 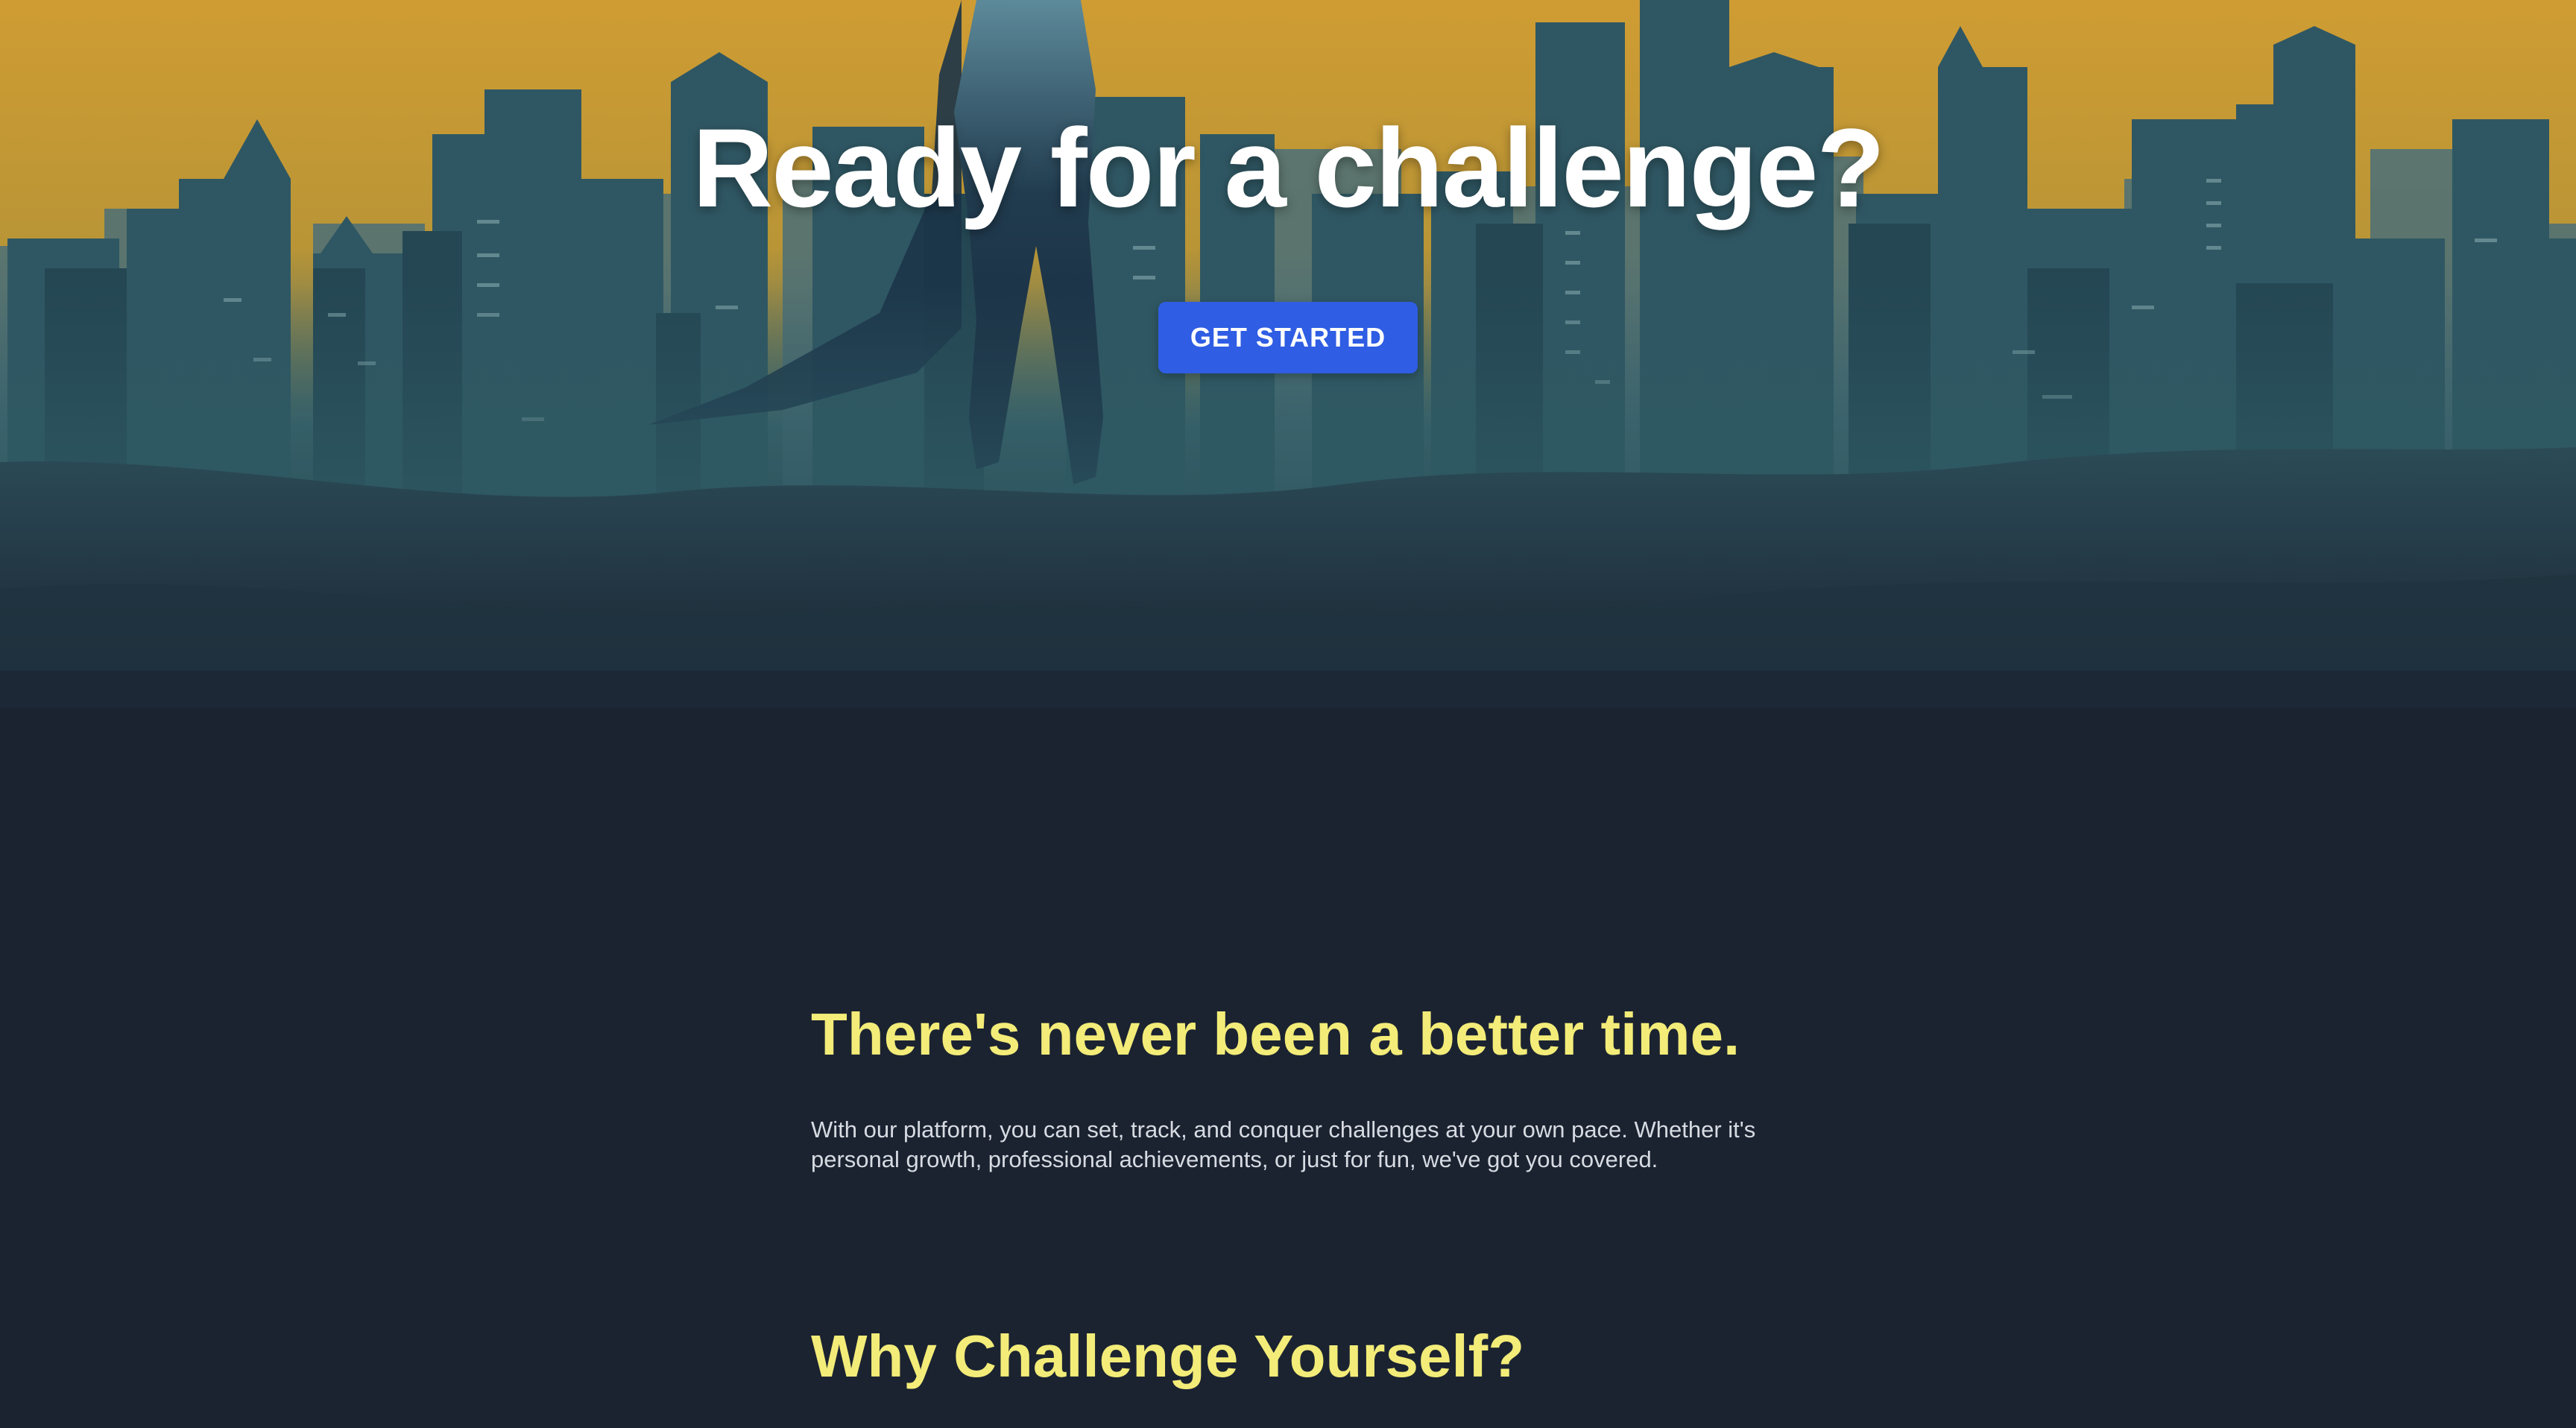 I want to click on get-started-button: GET STARTED, so click(x=1288, y=337).